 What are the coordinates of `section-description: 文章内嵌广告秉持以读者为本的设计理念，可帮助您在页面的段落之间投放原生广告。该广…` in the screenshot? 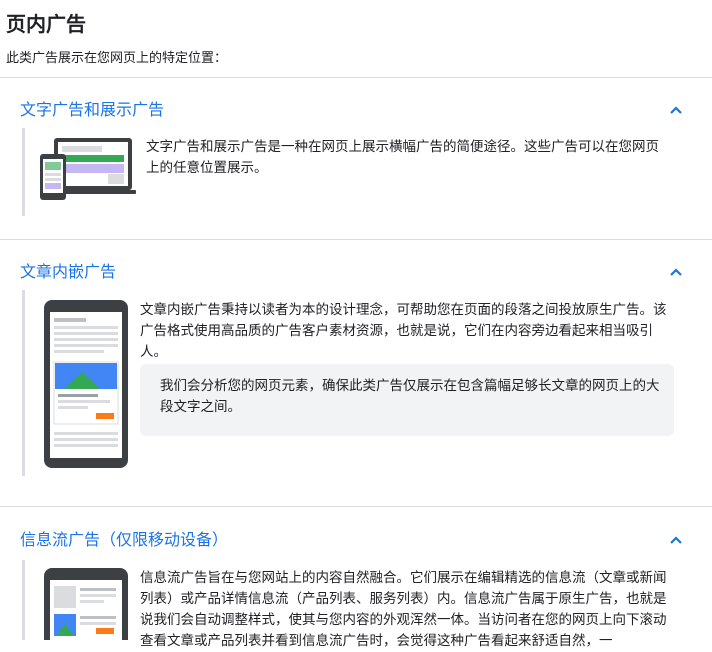 It's located at (403, 331).